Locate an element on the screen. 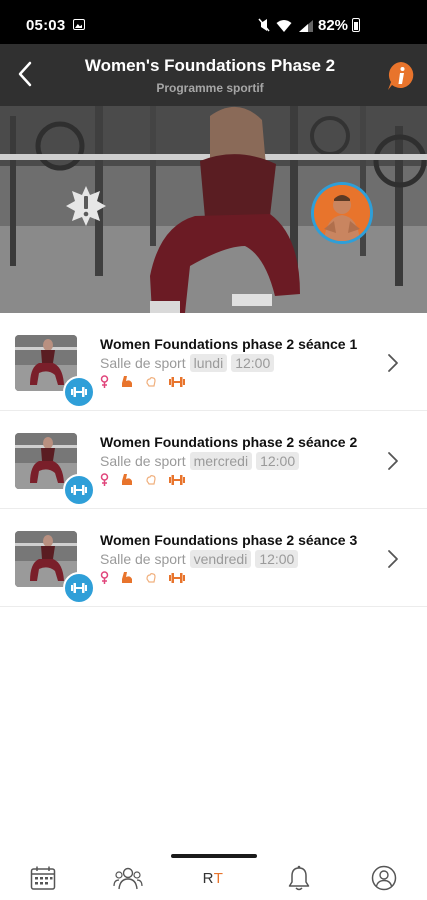  battery-percent: 82% is located at coordinates (333, 25).